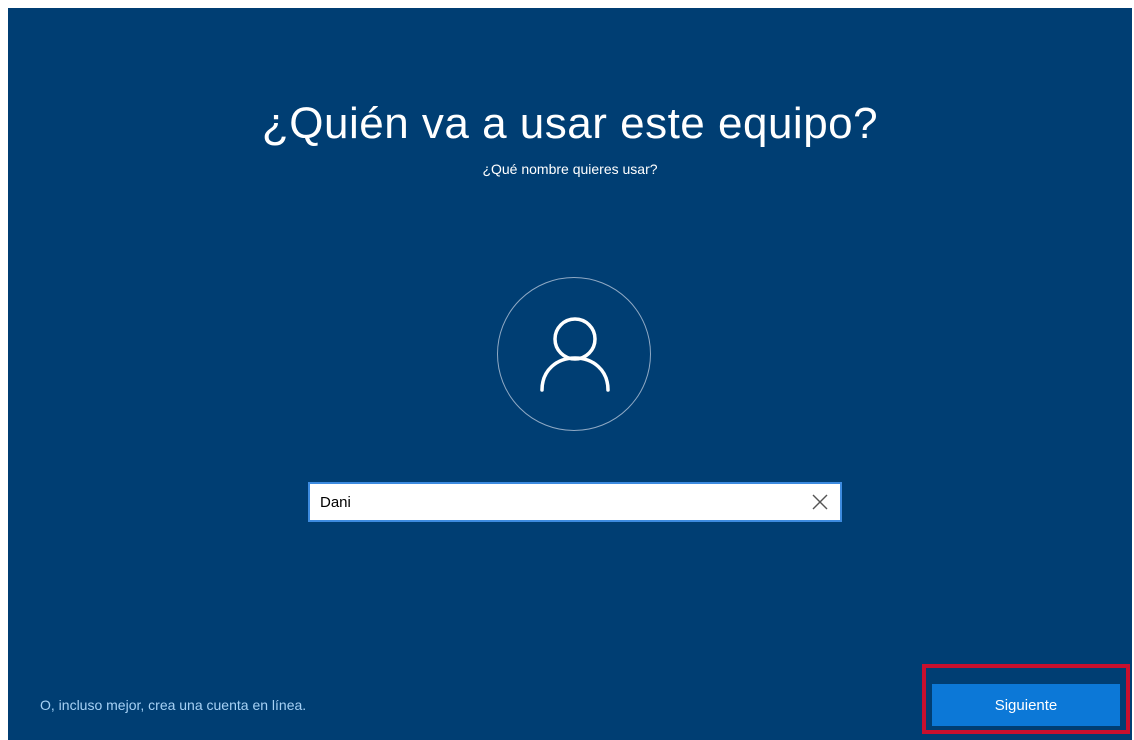  I want to click on name-input, so click(560, 502).